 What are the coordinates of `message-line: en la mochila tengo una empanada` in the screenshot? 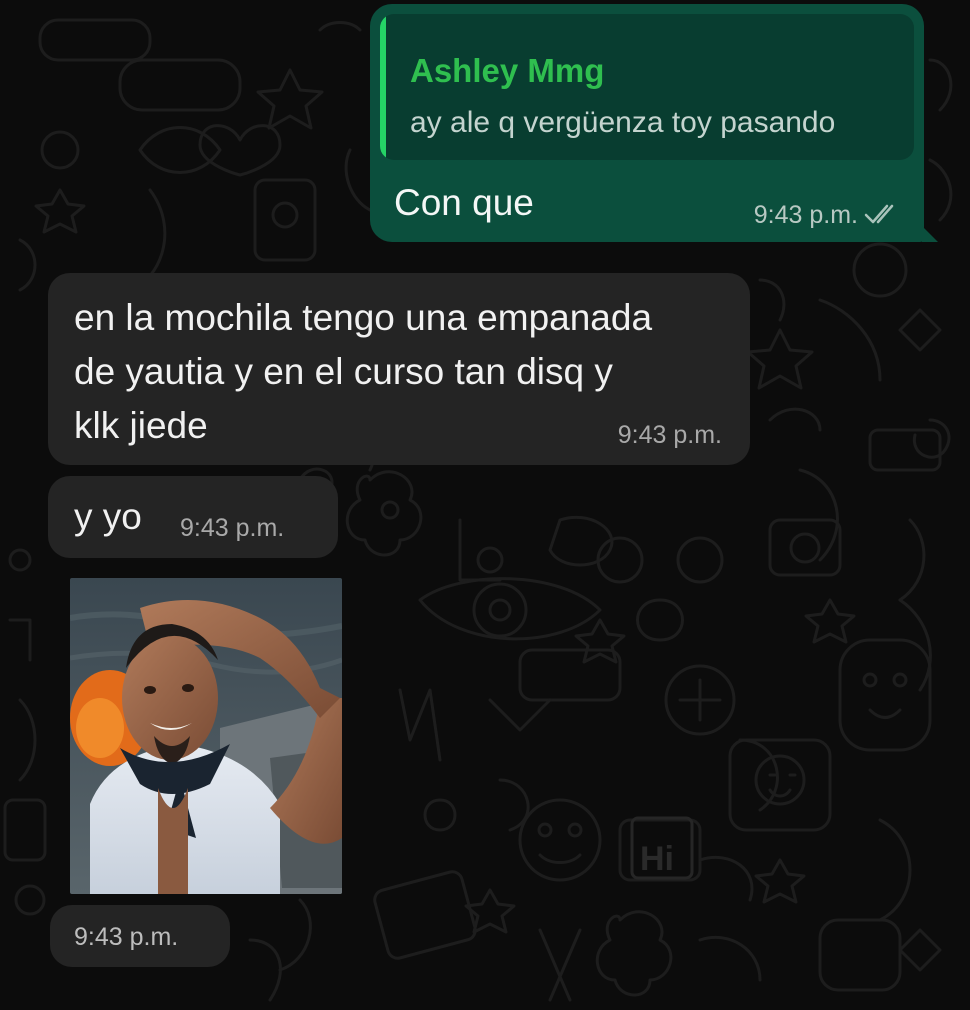 It's located at (363, 317).